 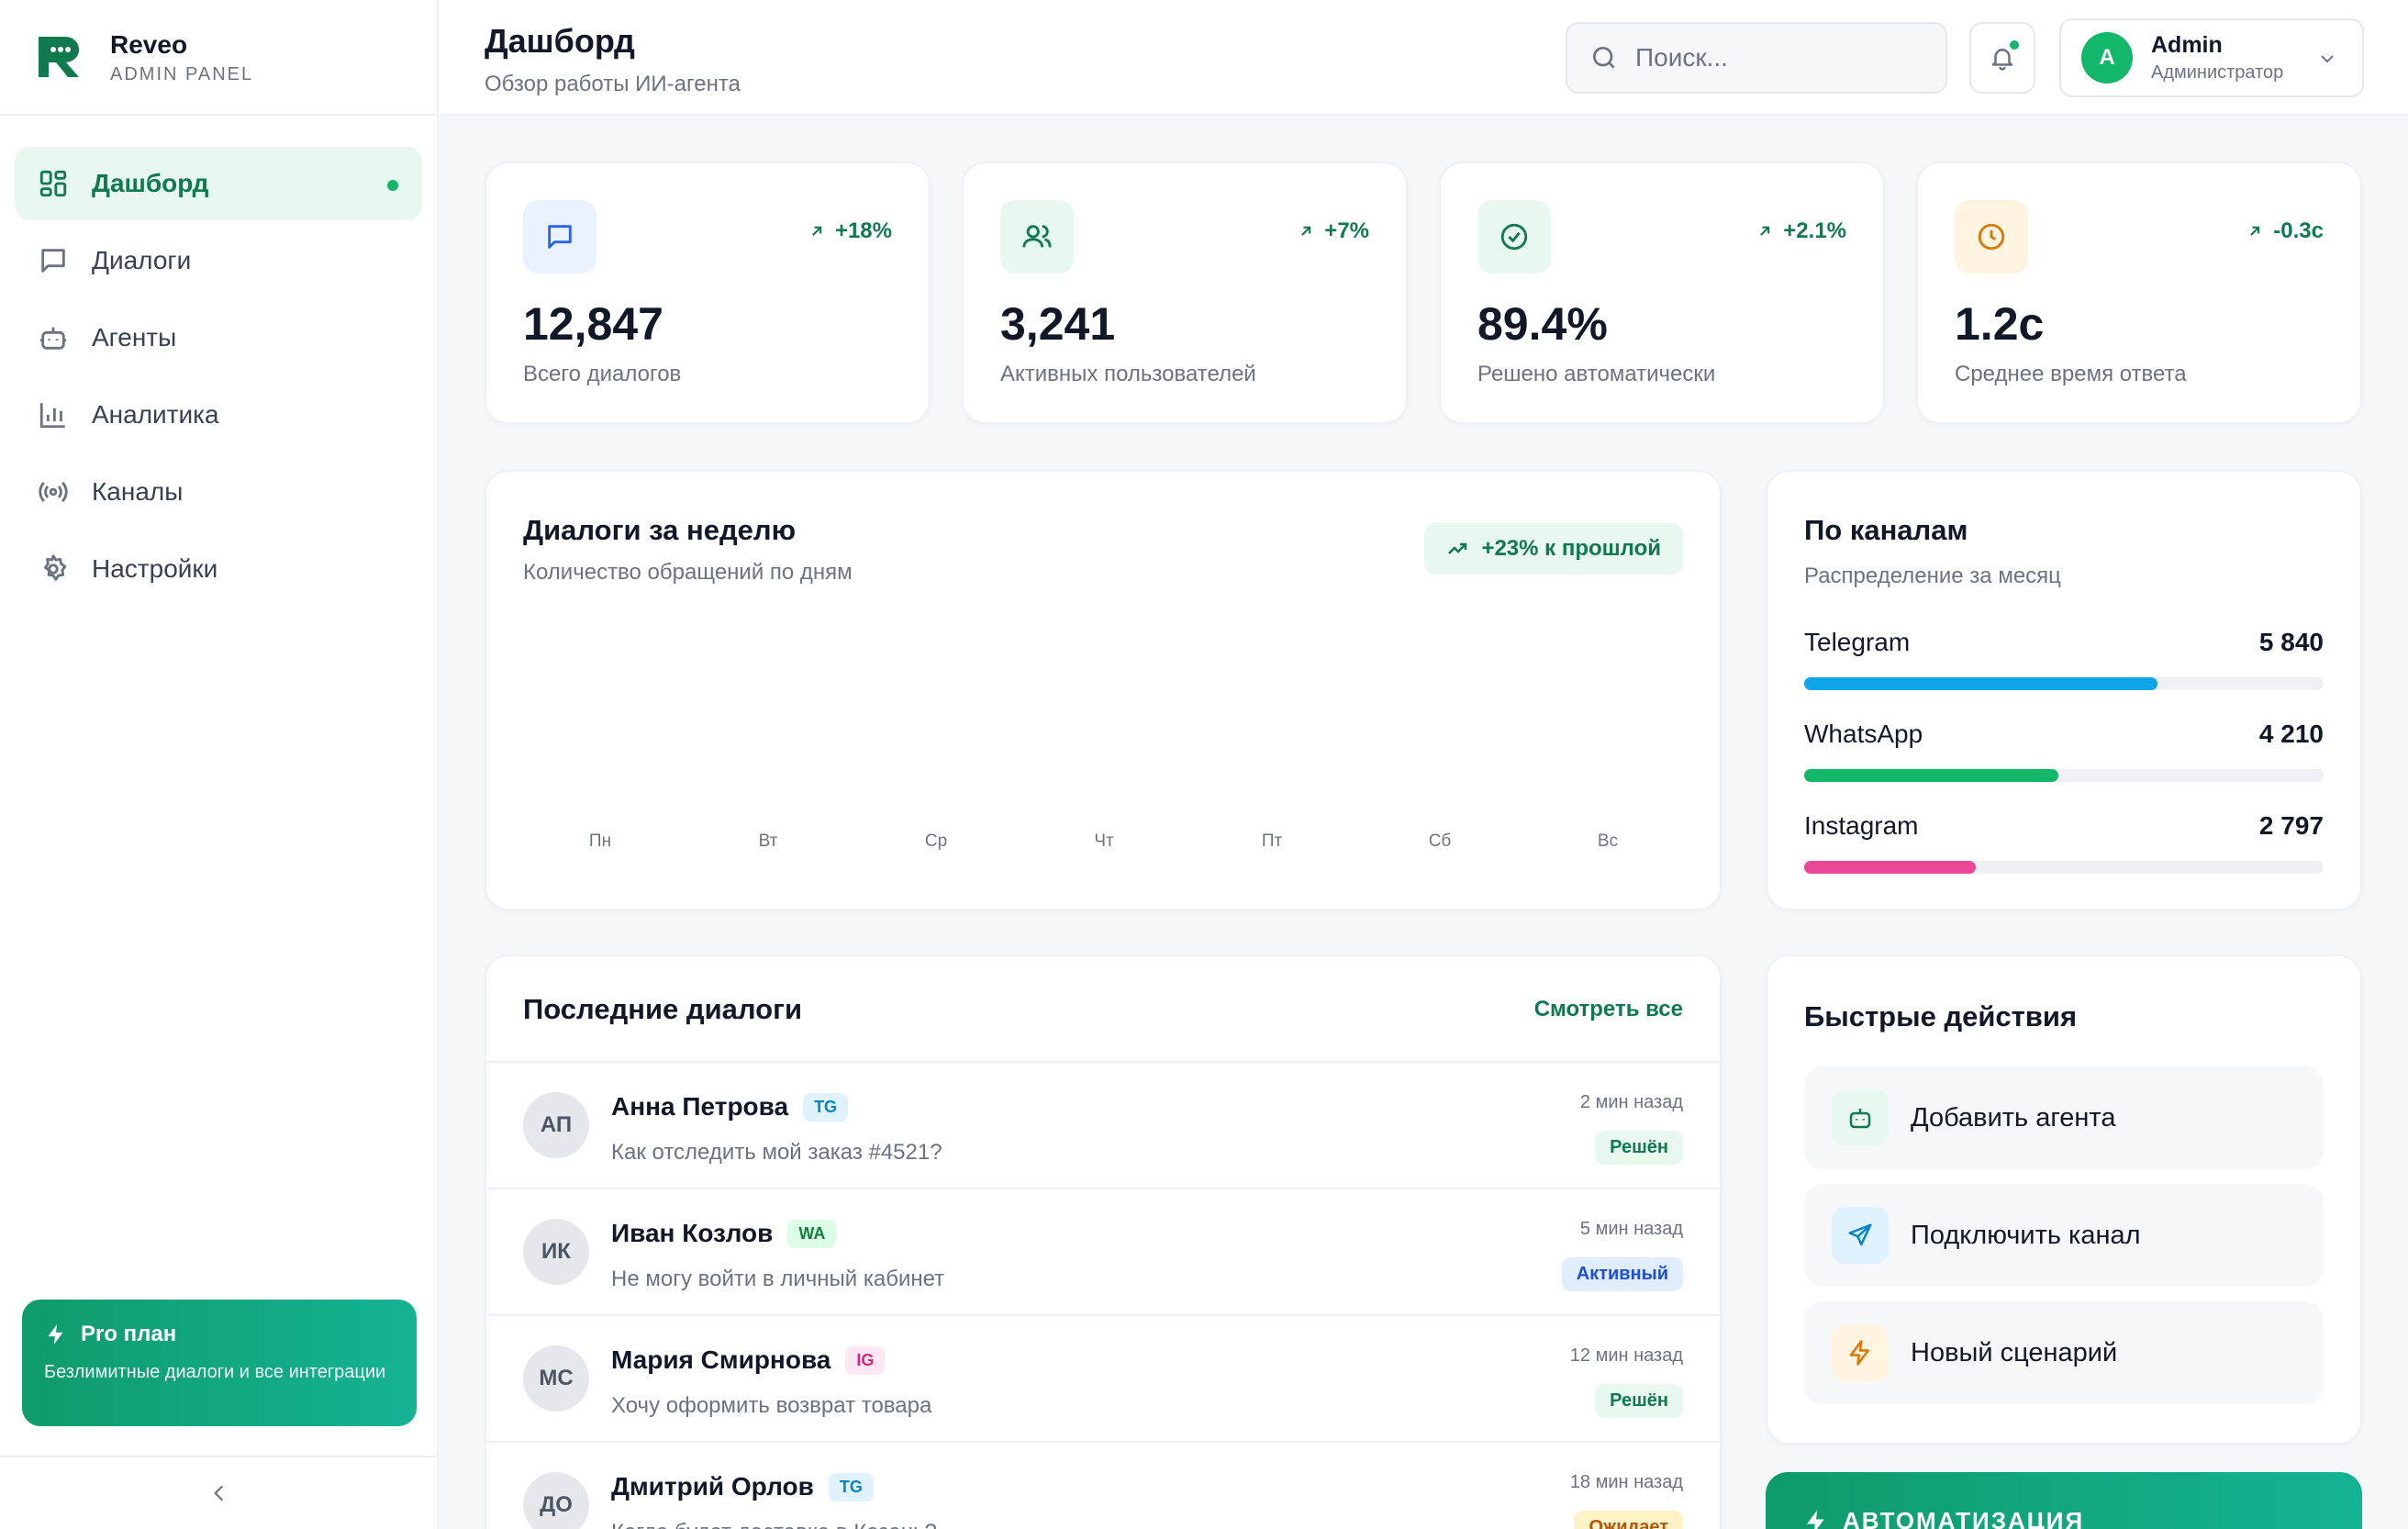 What do you see at coordinates (135, 337) in the screenshot?
I see `sidebar-item-label: Агенты` at bounding box center [135, 337].